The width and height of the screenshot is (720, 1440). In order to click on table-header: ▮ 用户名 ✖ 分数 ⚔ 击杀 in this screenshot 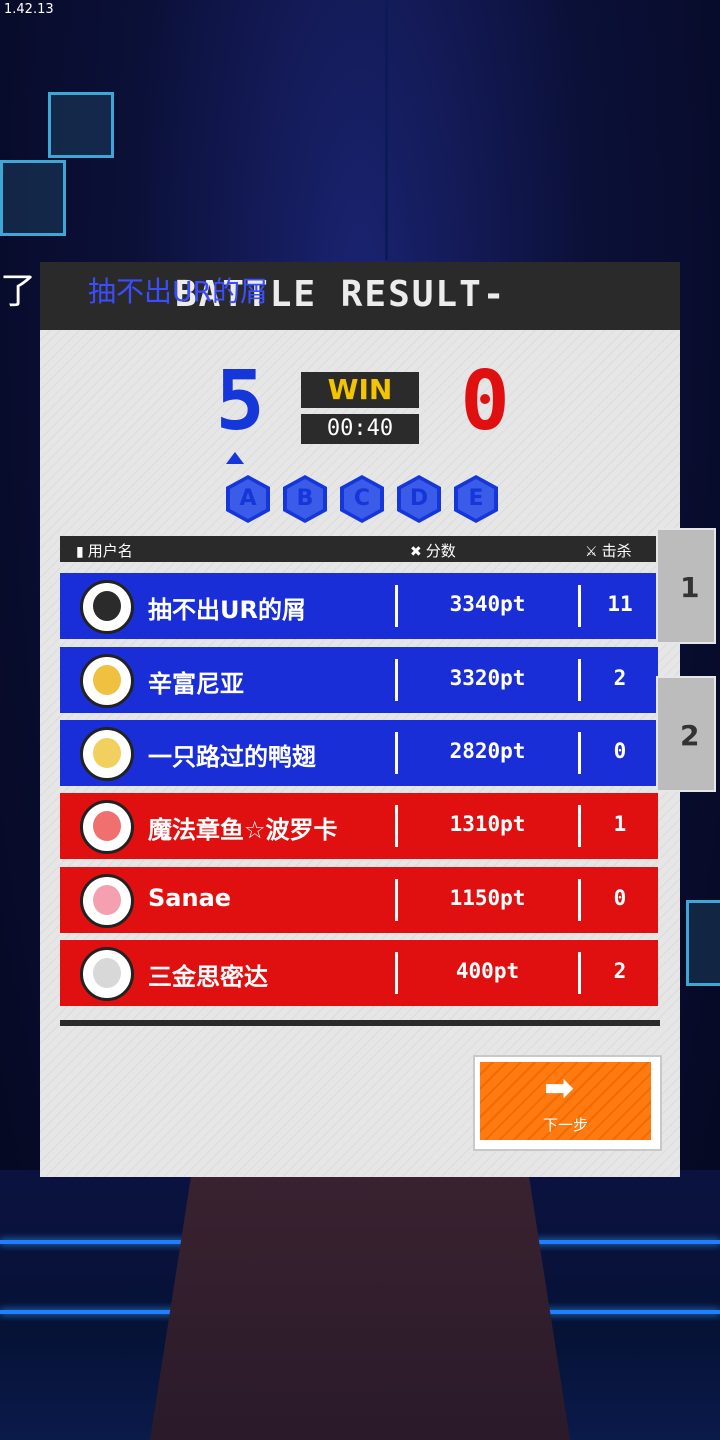, I will do `click(360, 549)`.